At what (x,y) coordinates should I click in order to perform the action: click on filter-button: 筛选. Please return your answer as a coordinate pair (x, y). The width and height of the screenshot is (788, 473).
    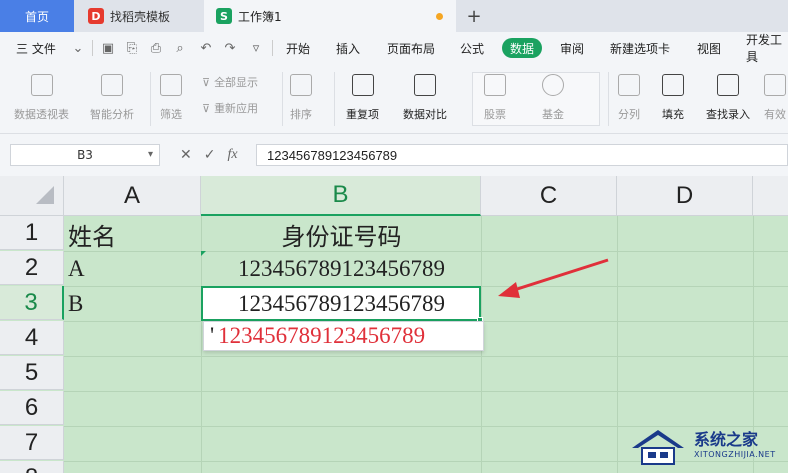
    Looking at the image, I should click on (171, 96).